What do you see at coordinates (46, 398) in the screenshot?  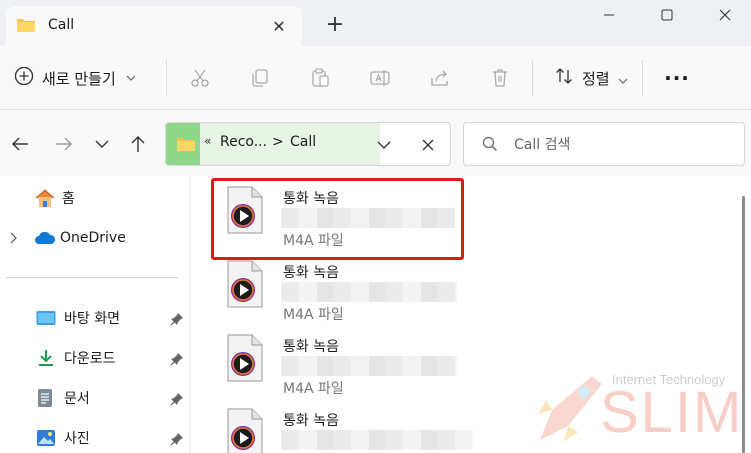 I see `document-icon` at bounding box center [46, 398].